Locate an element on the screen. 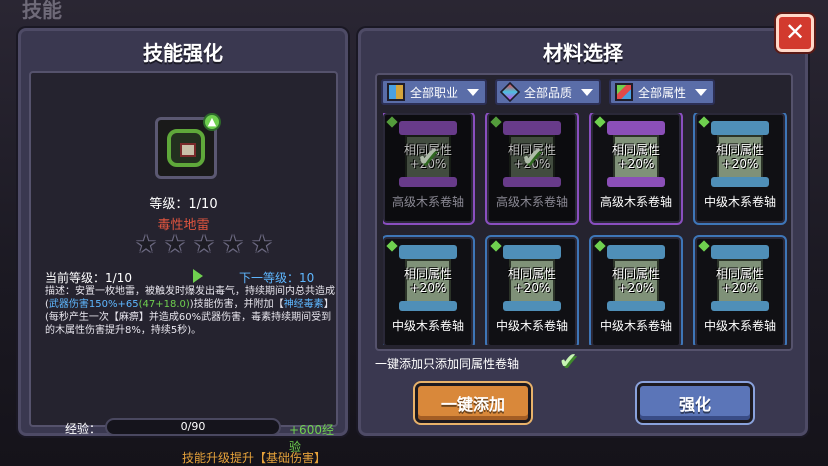 Image resolution: width=828 pixels, height=466 pixels. filter-quality-dropdown: 全部品质 is located at coordinates (548, 92).